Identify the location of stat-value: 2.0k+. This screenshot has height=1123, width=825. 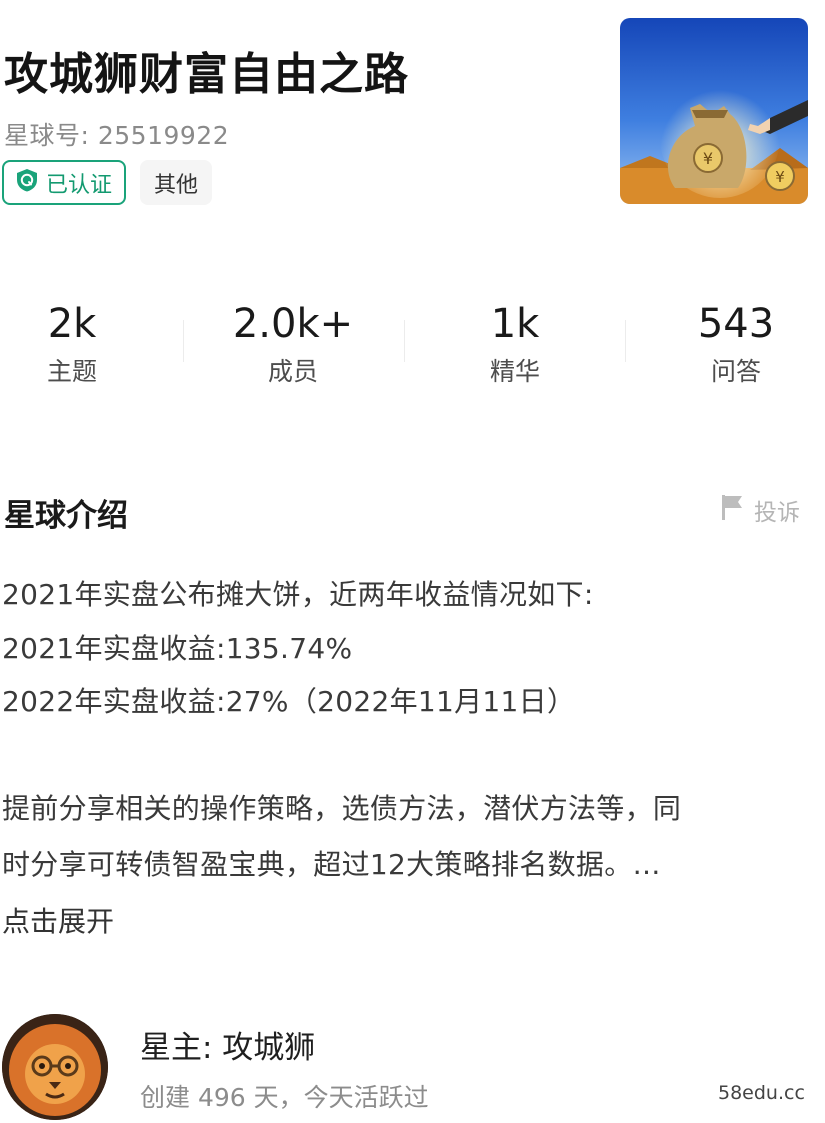
(293, 324).